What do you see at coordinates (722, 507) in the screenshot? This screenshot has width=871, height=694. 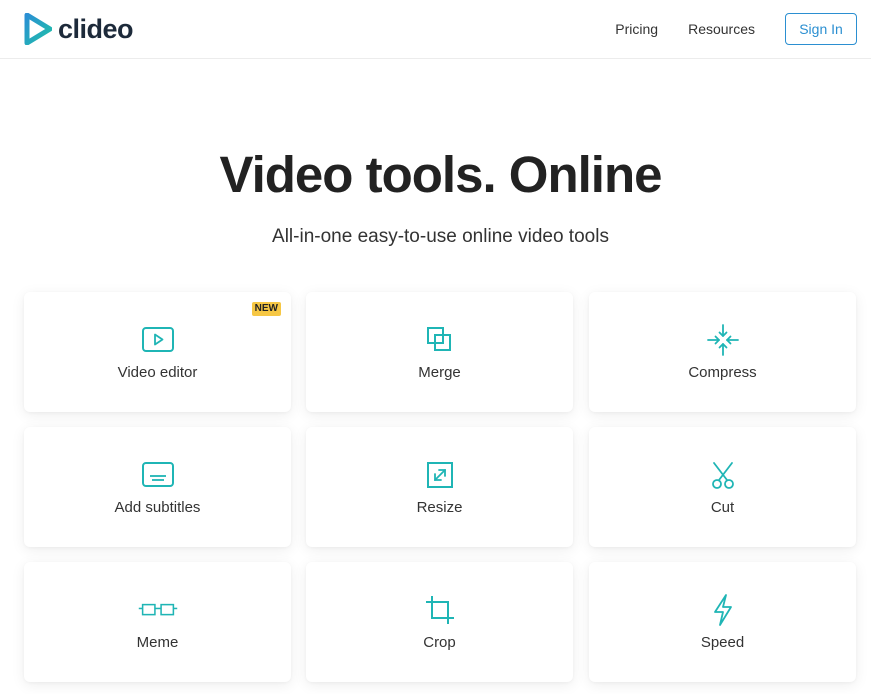 I see `tool-label: Cut` at bounding box center [722, 507].